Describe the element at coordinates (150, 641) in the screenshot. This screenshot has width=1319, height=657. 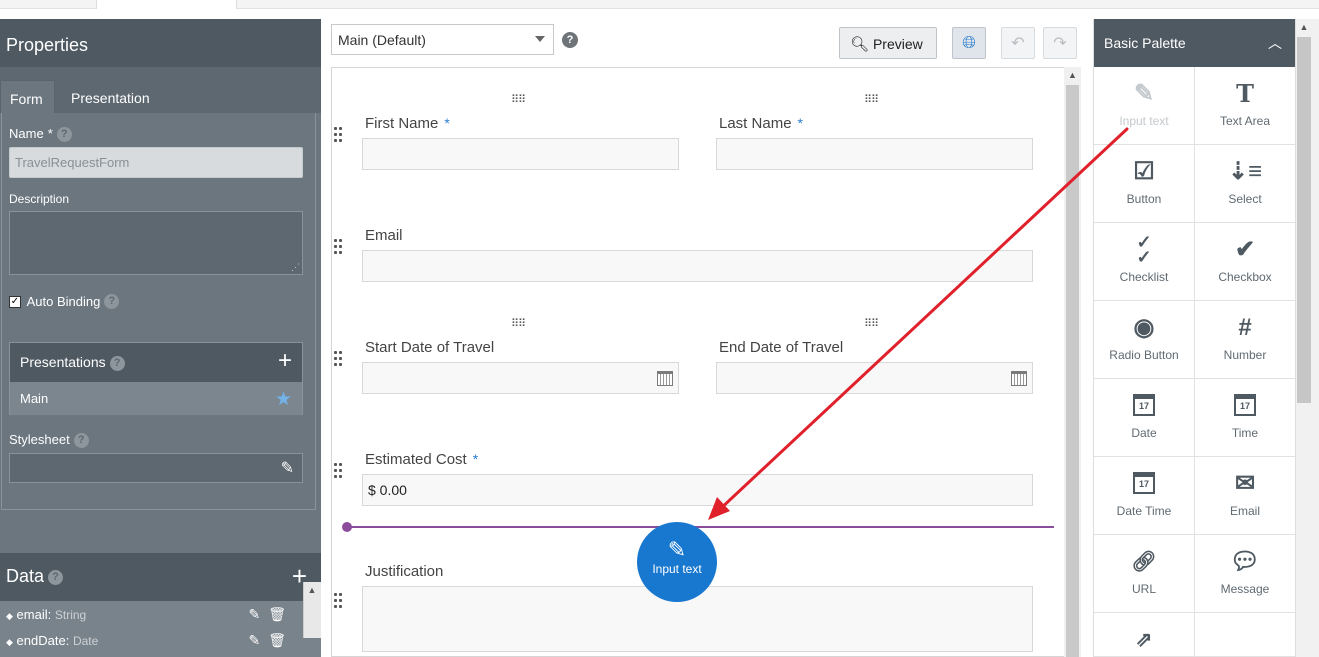
I see `data-item: ◆ endDate: Date ✎🗑` at that location.